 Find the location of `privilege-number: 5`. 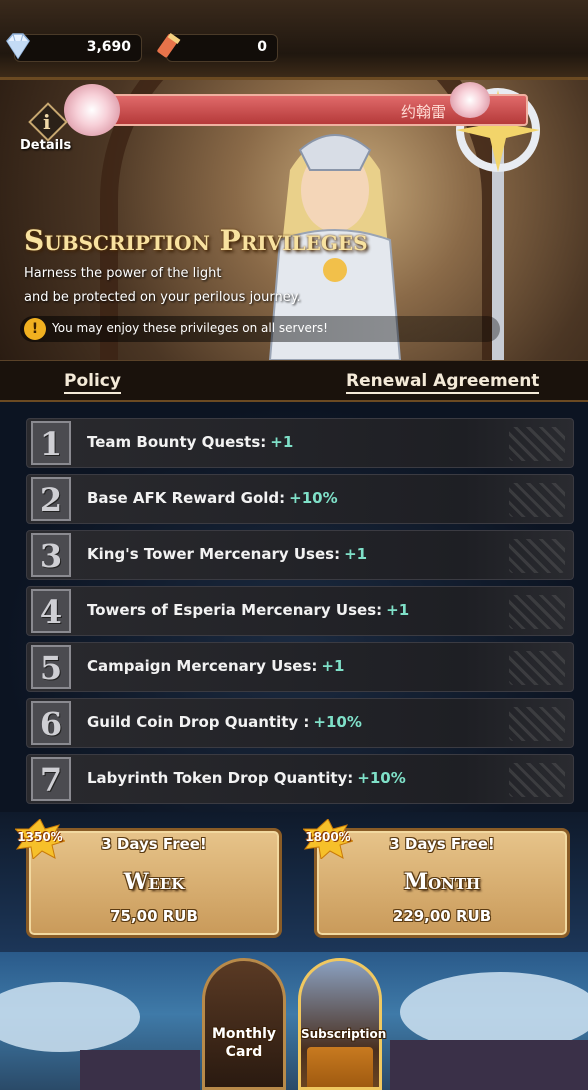

privilege-number: 5 is located at coordinates (51, 667).